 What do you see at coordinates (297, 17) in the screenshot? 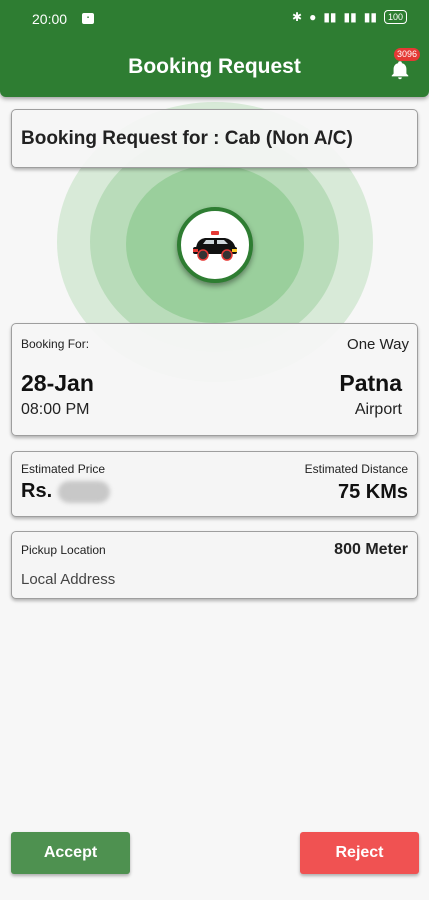
I see `bluetooth-icon: ✱` at bounding box center [297, 17].